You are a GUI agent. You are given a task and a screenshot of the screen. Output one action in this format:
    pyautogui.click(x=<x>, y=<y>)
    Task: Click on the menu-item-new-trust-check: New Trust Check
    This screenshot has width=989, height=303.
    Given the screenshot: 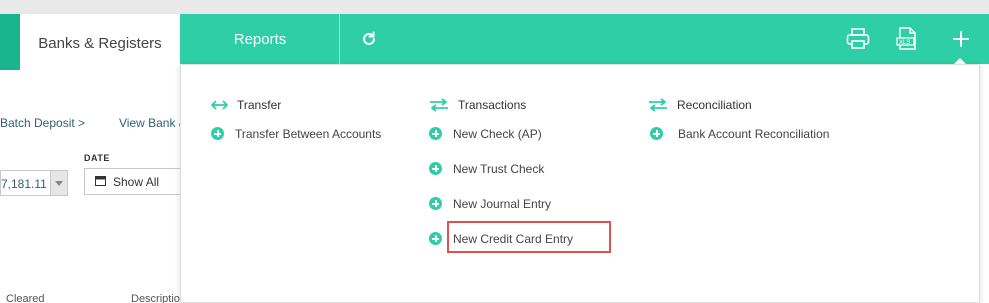 What is the action you would take?
    pyautogui.click(x=501, y=169)
    